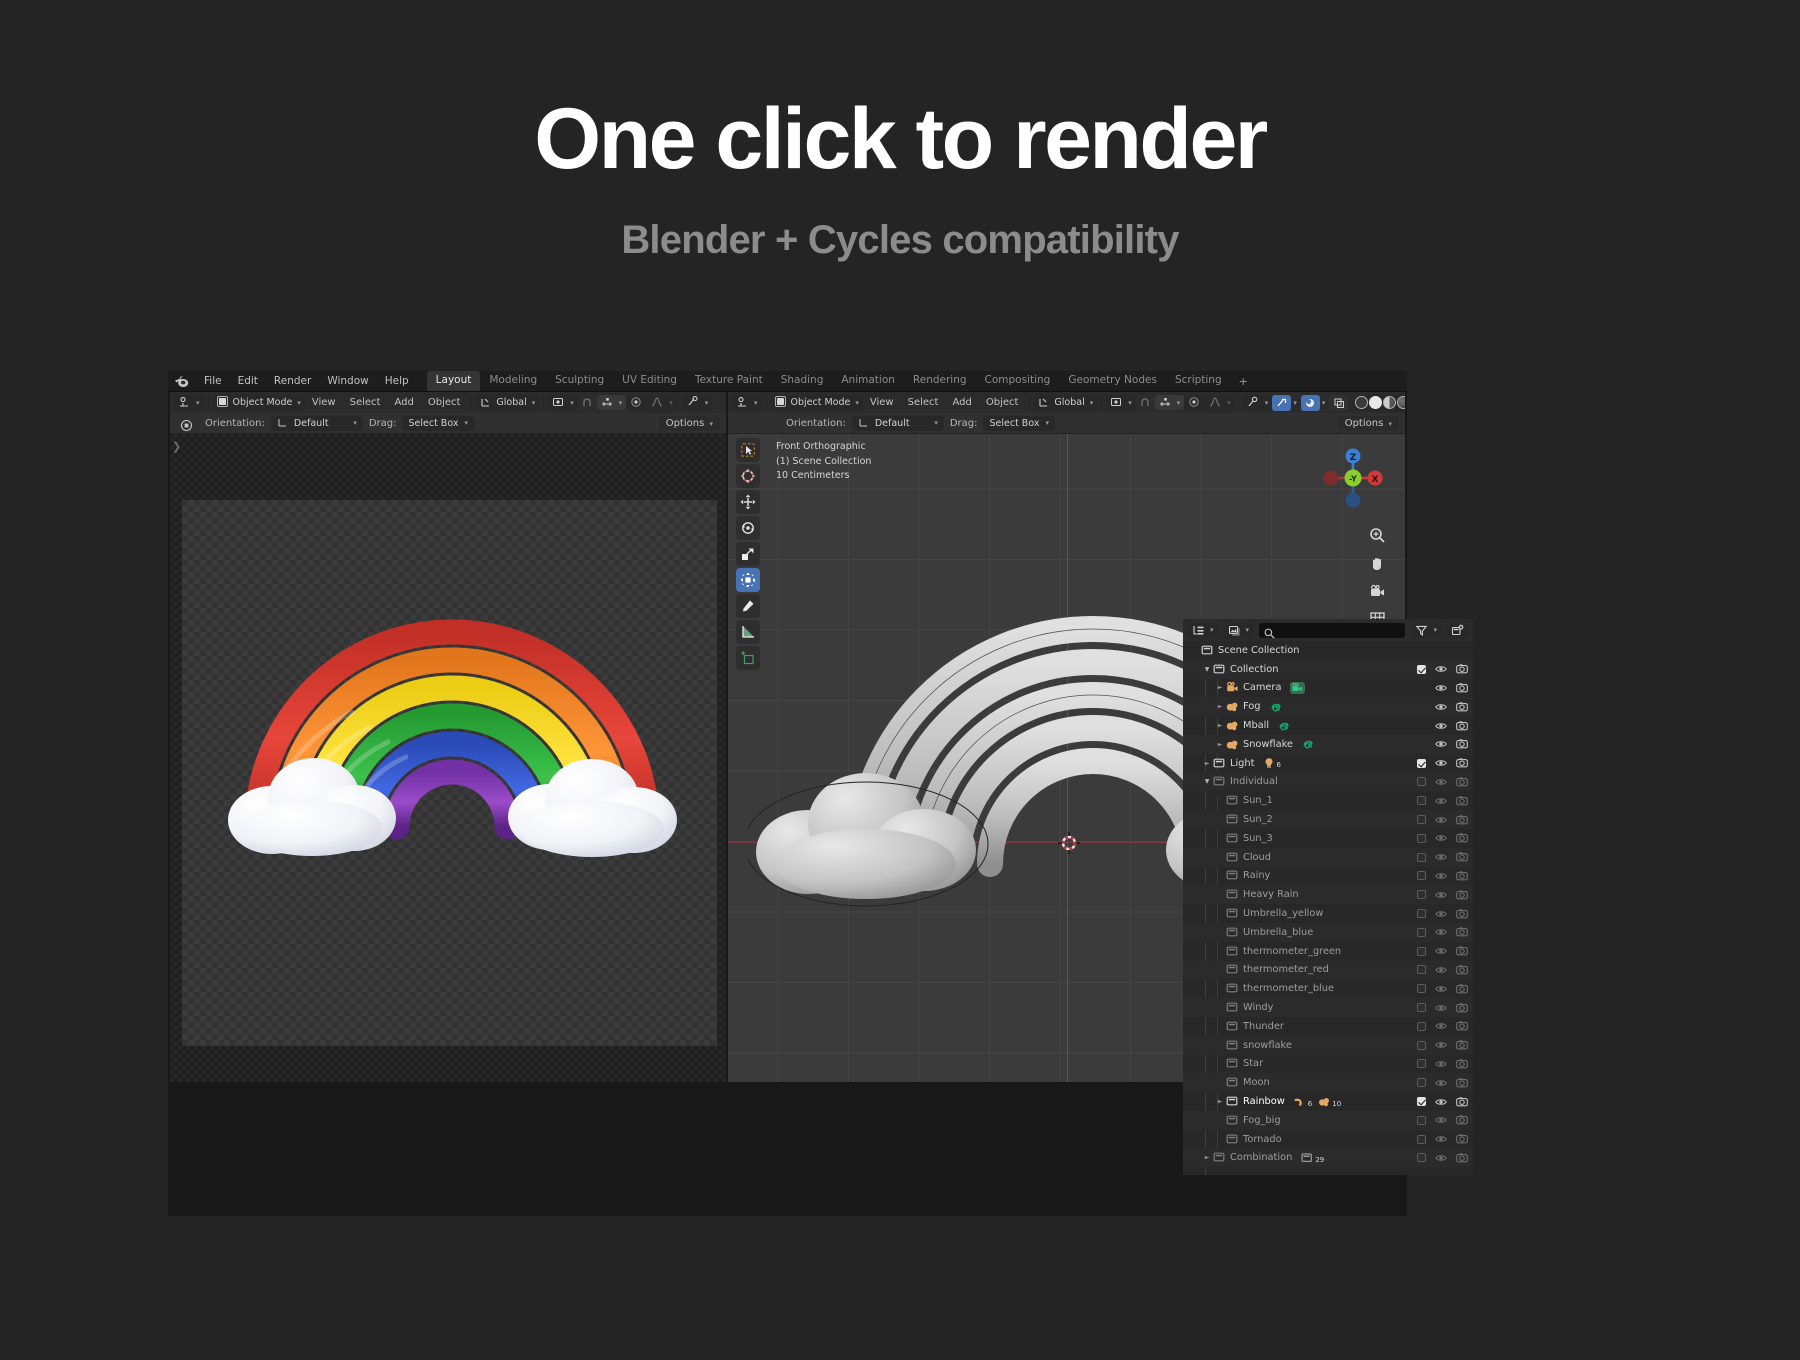 Image resolution: width=1800 pixels, height=1360 pixels. I want to click on right-menu-object: Object, so click(1002, 402).